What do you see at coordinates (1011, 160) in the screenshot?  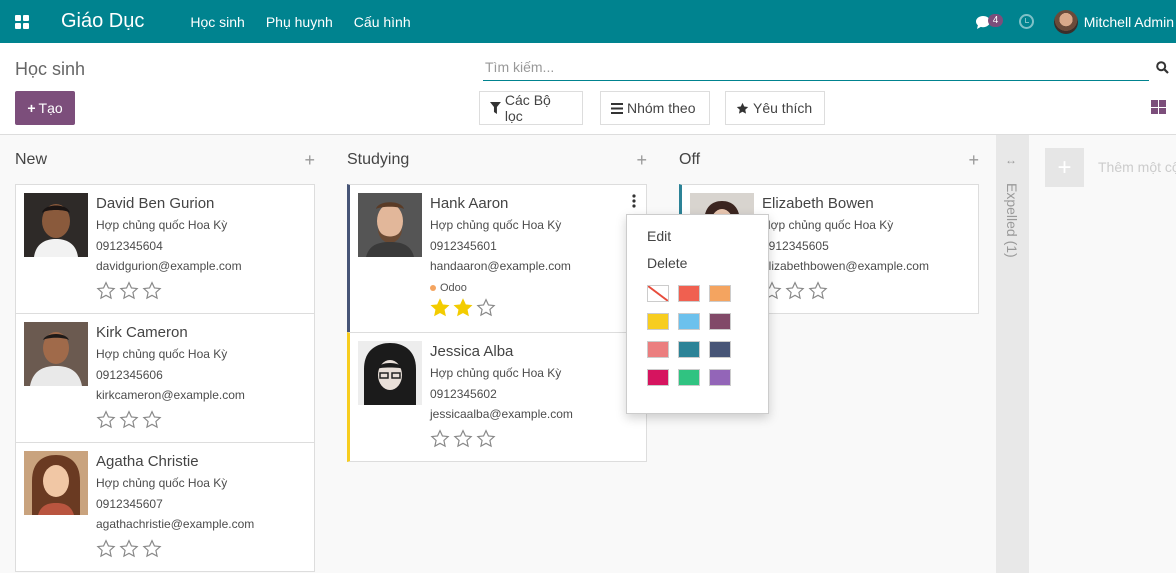 I see `expand-arrows-icon: ↔` at bounding box center [1011, 160].